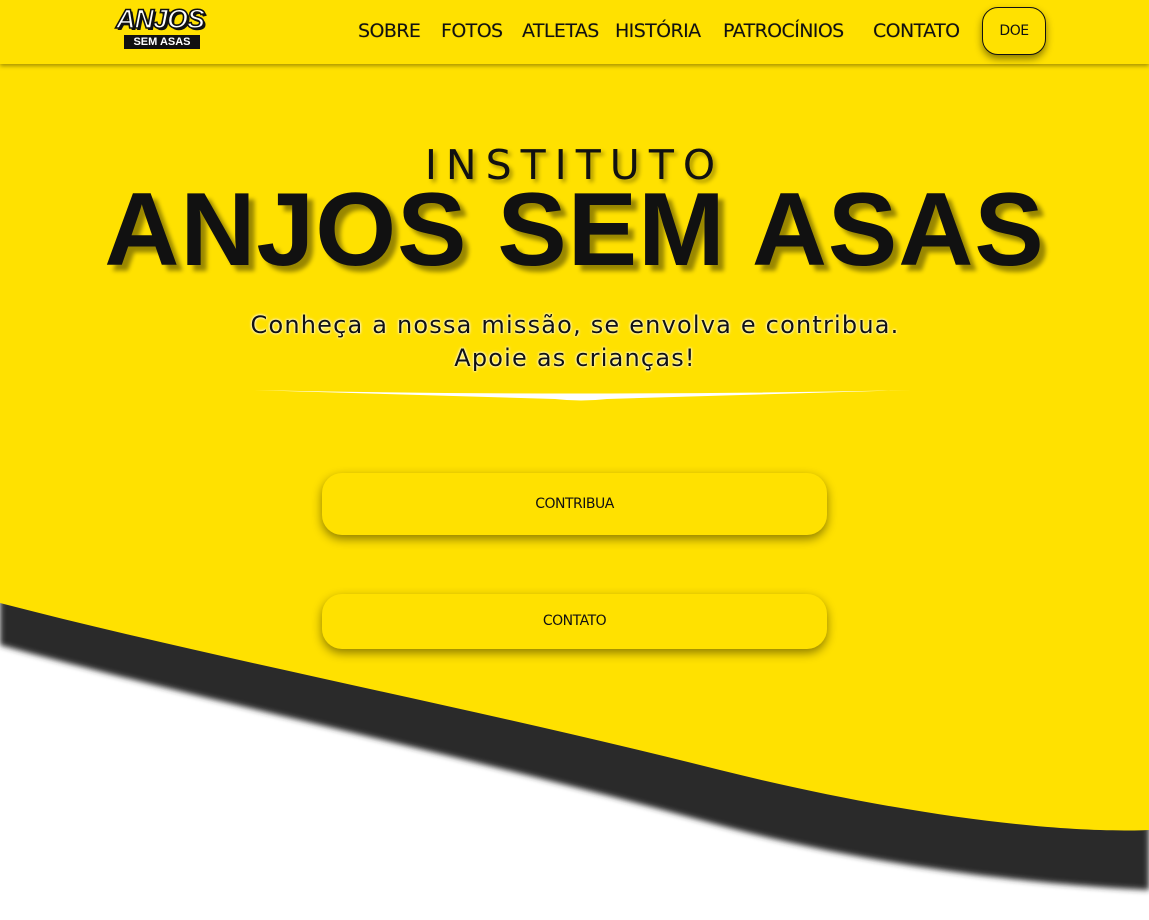  Describe the element at coordinates (658, 31) in the screenshot. I see `nav-link-historia: HISTÓRIA` at that location.